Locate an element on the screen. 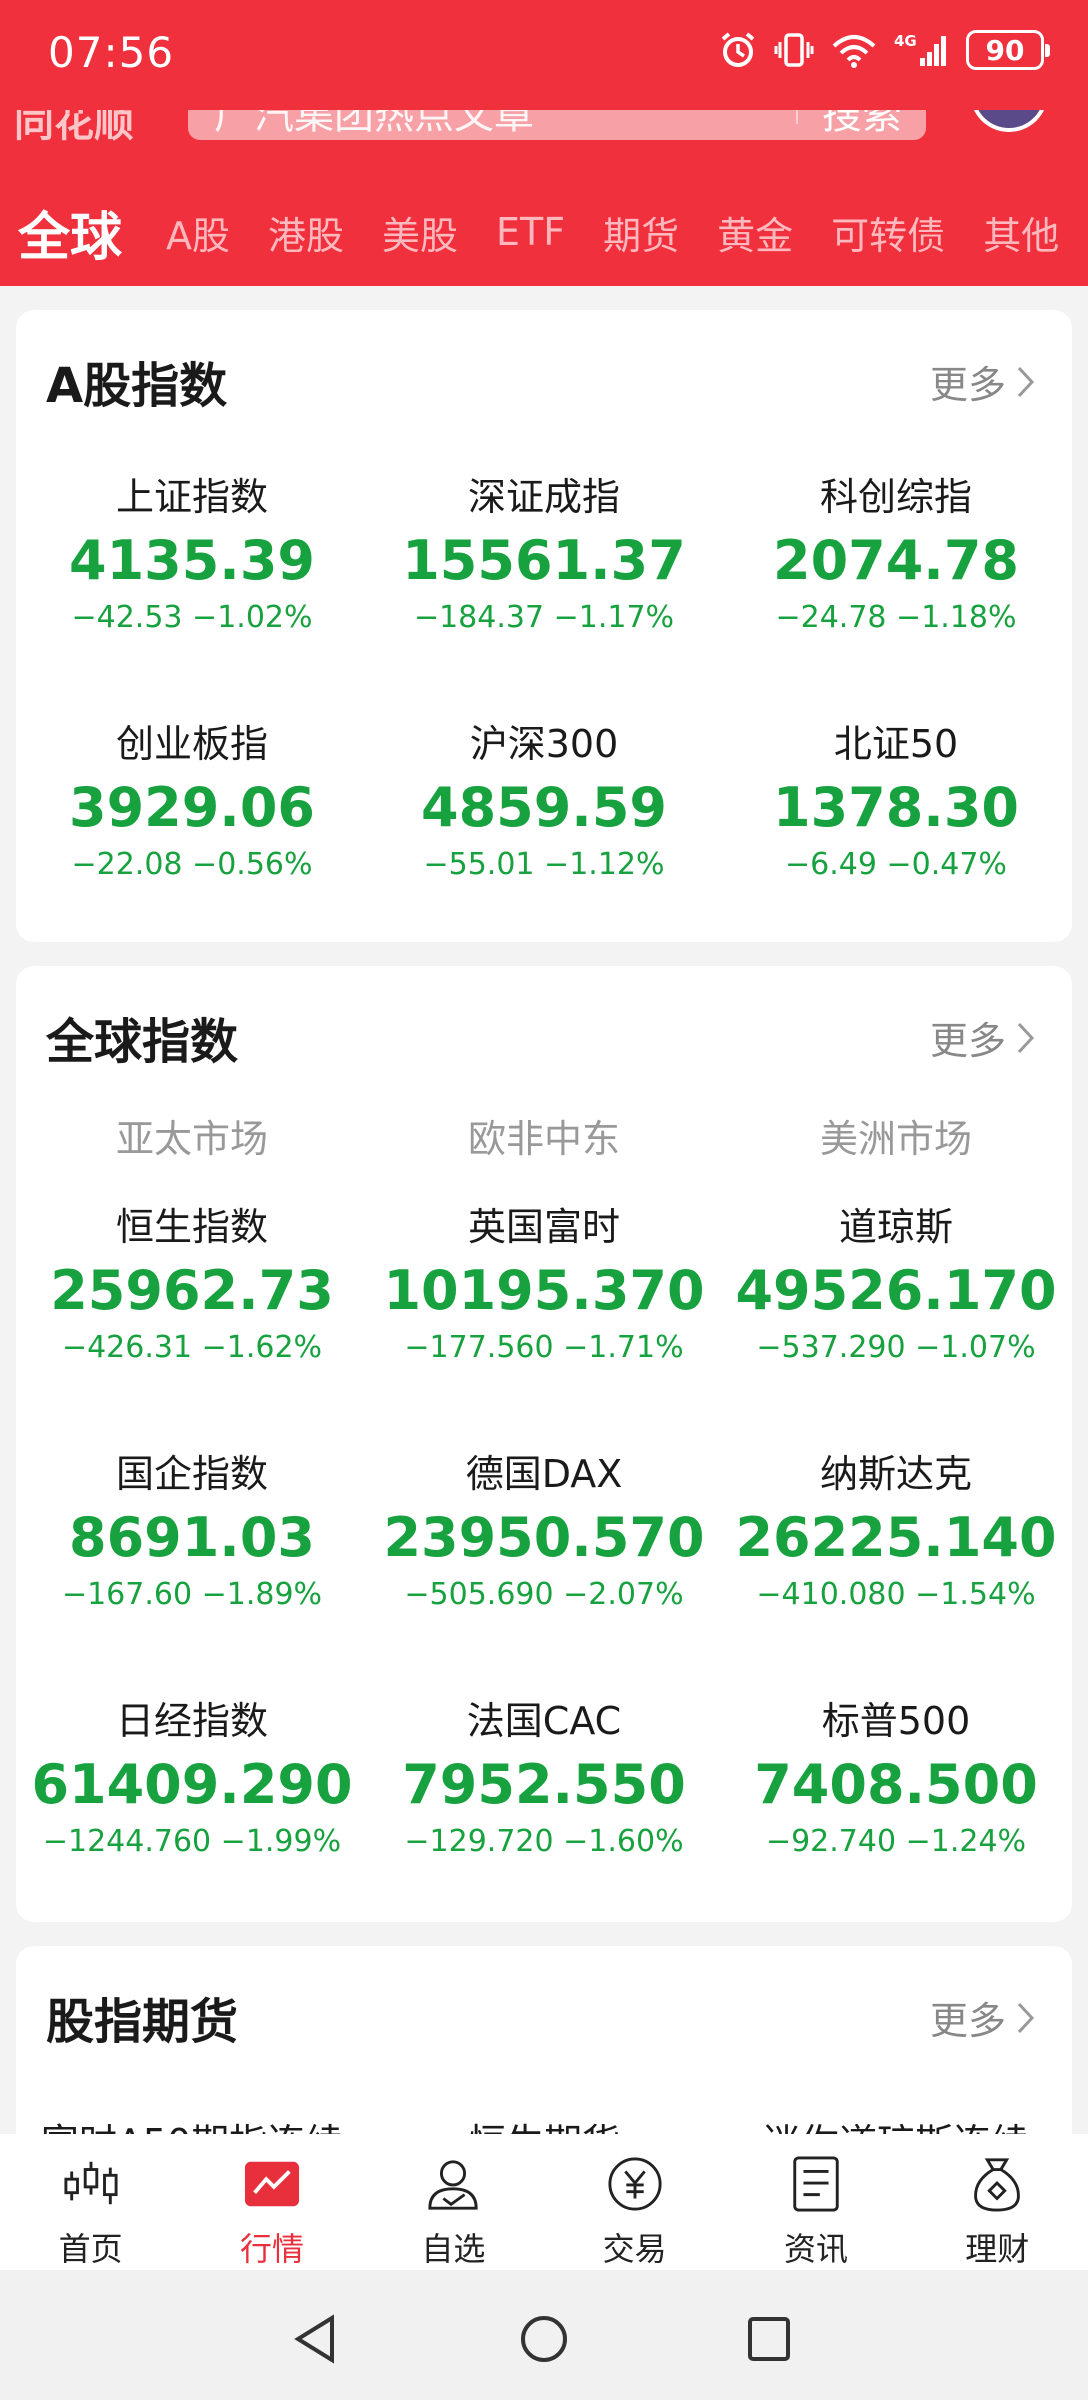  index-change: −24.78 −1.18% is located at coordinates (896, 617).